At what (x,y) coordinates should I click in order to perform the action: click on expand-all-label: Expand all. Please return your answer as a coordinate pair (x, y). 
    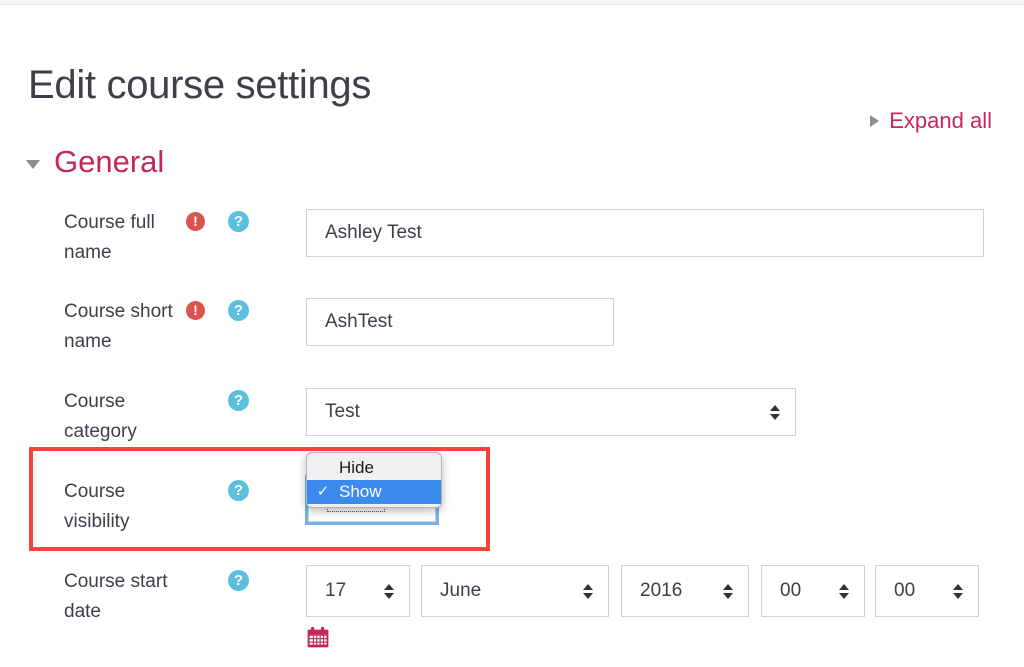
    Looking at the image, I should click on (940, 120).